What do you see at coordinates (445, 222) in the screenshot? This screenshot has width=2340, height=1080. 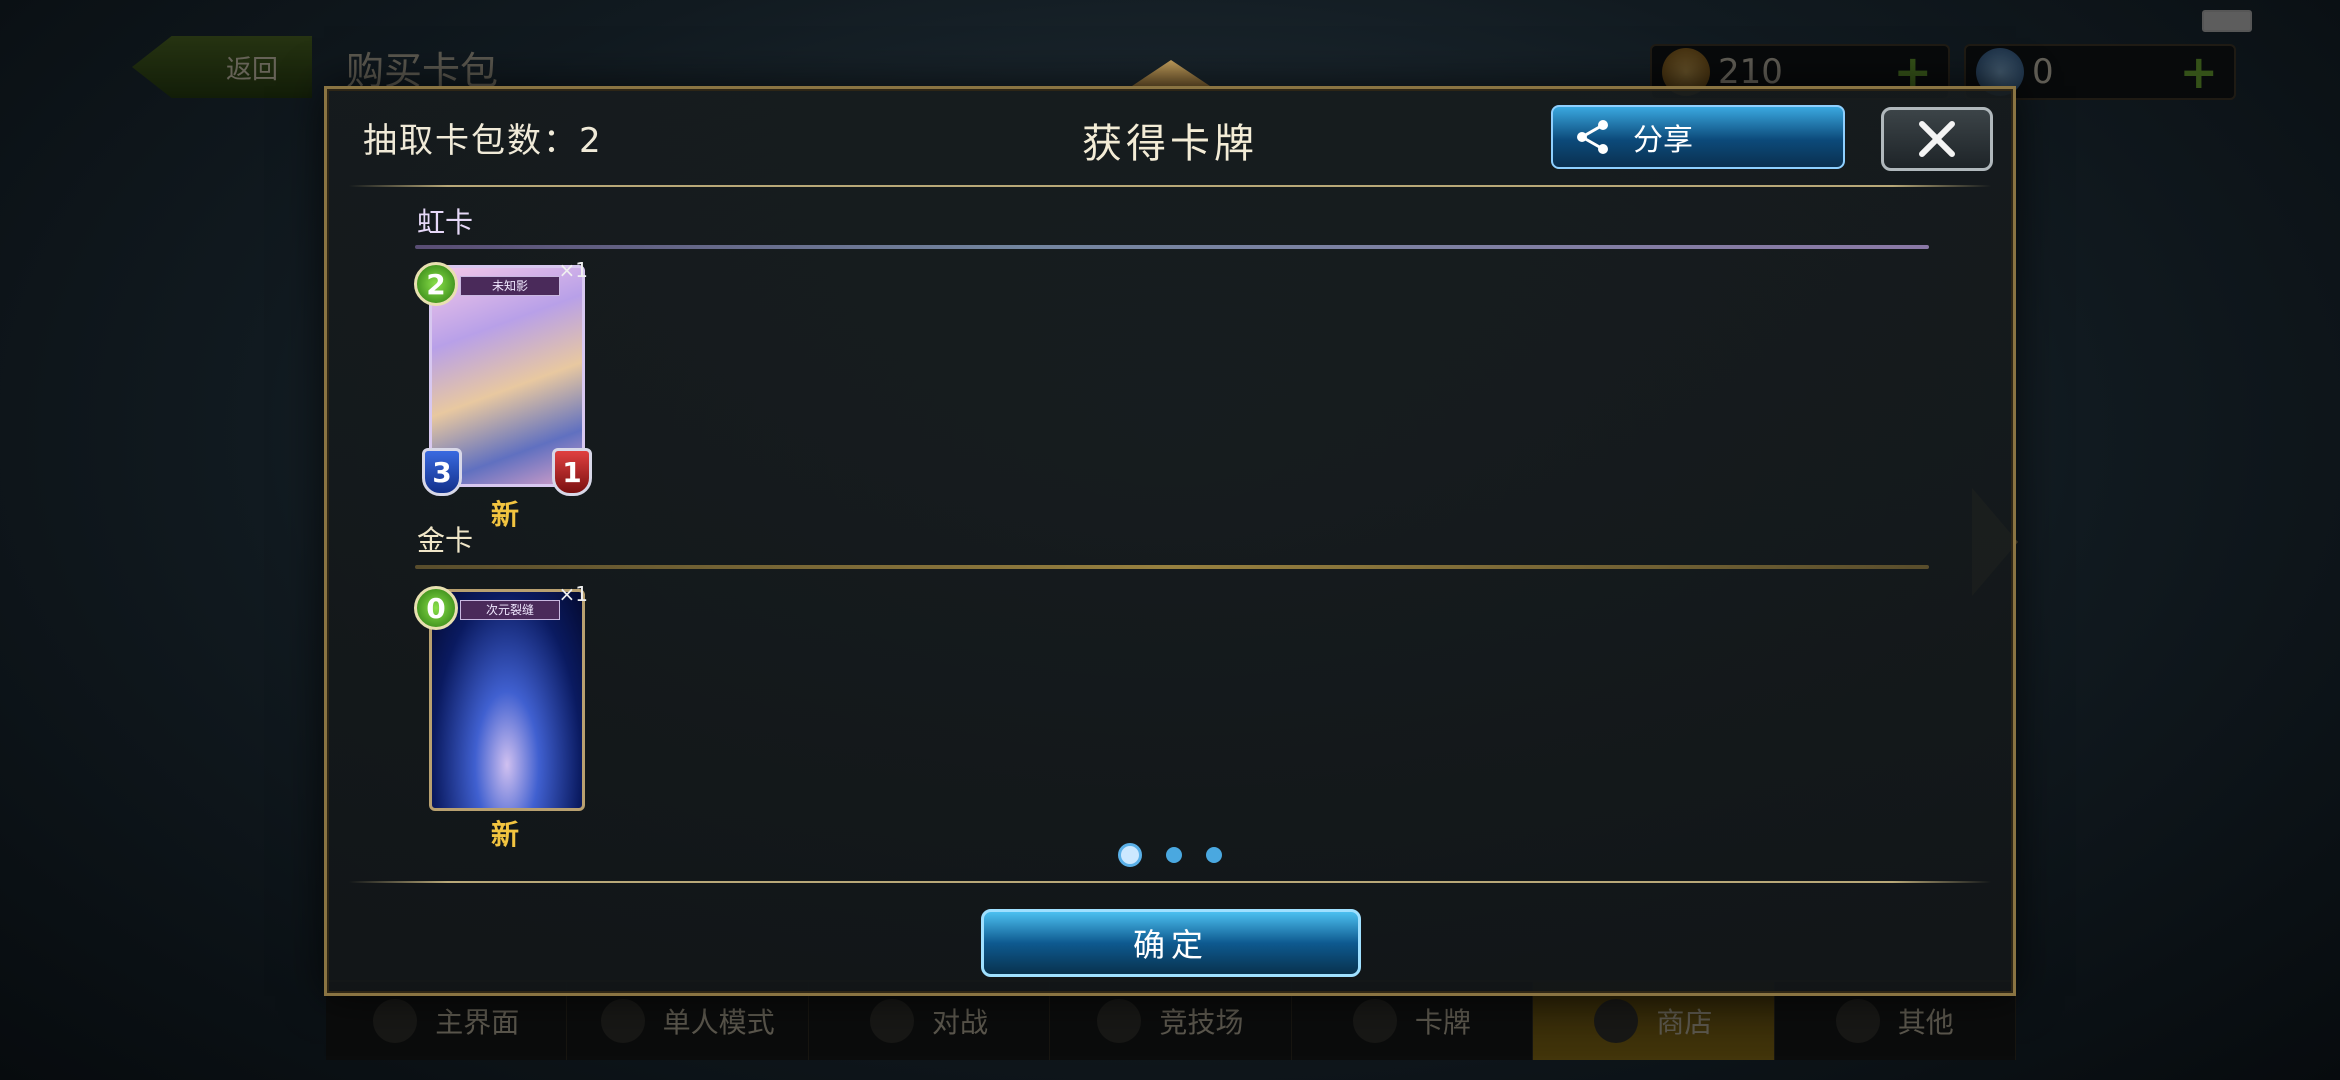 I see `section-label-rainbow: 虹卡` at bounding box center [445, 222].